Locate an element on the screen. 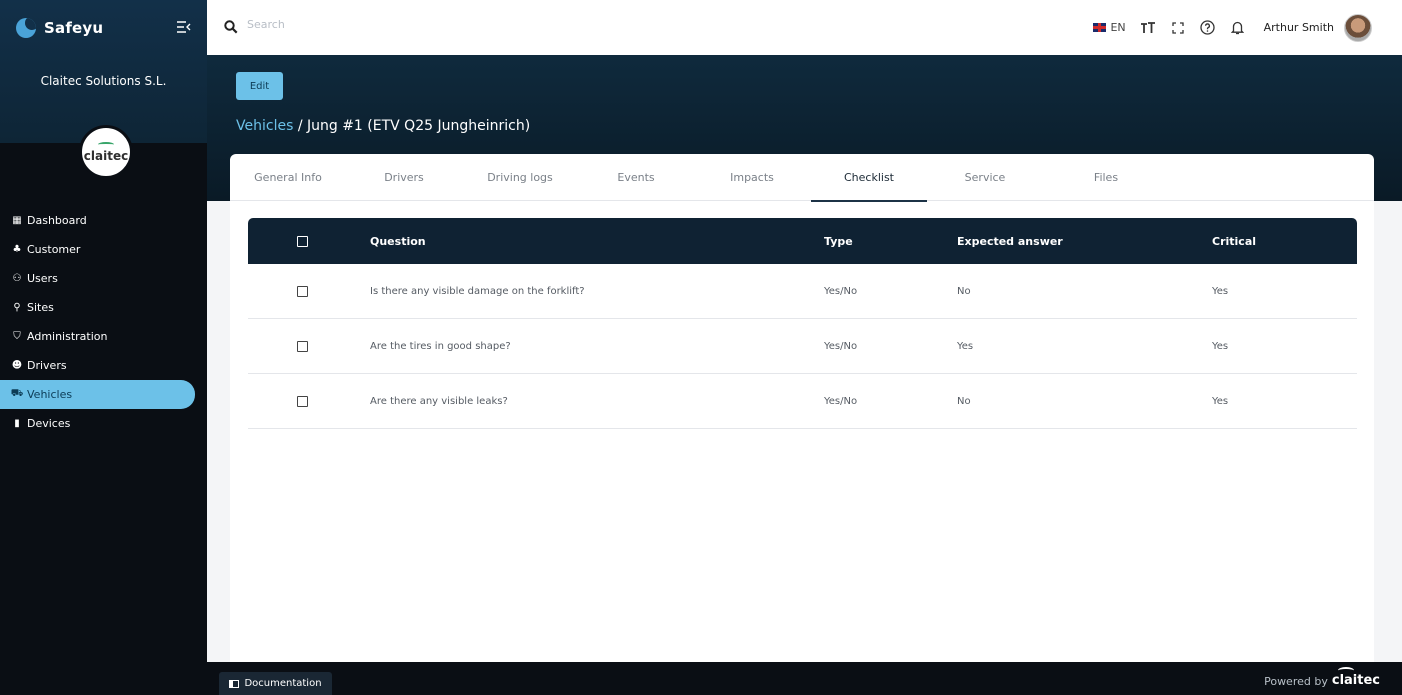 The height and width of the screenshot is (695, 1402). user-avatar is located at coordinates (1358, 27).